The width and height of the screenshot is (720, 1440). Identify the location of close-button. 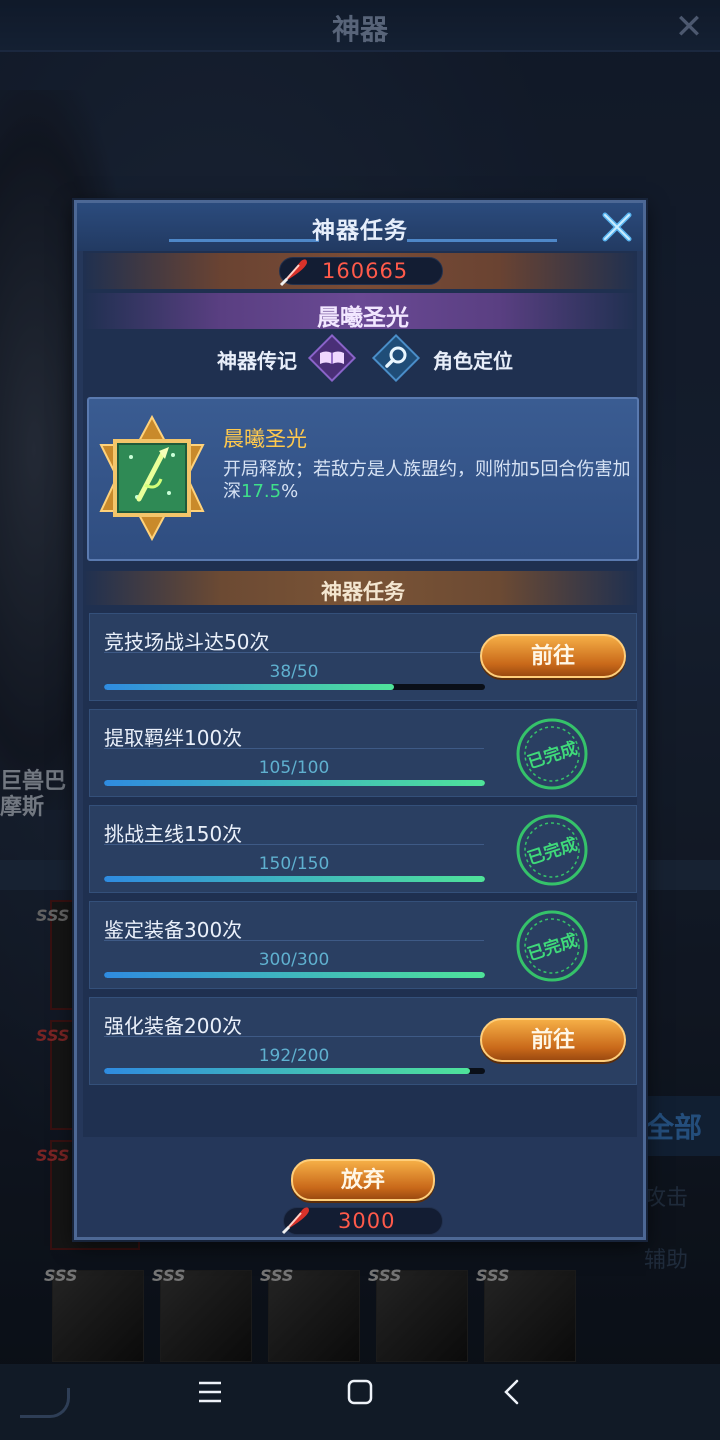
(617, 227).